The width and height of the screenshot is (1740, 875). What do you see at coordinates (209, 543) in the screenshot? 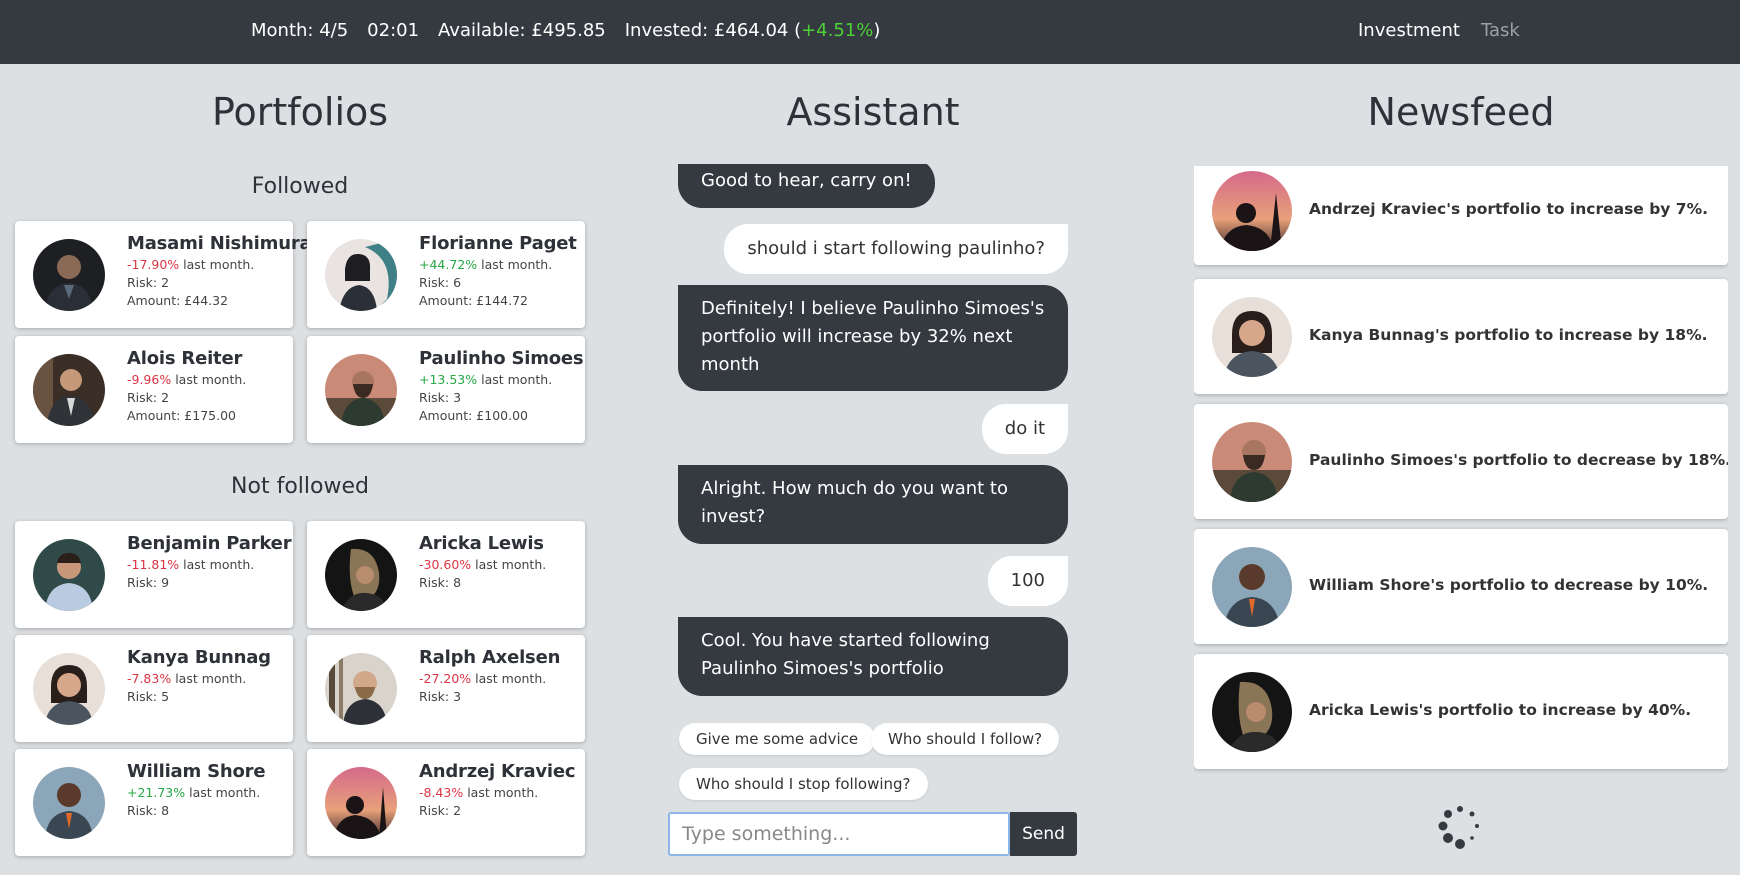
I see `portfolio-name: Benjamin Parker` at bounding box center [209, 543].